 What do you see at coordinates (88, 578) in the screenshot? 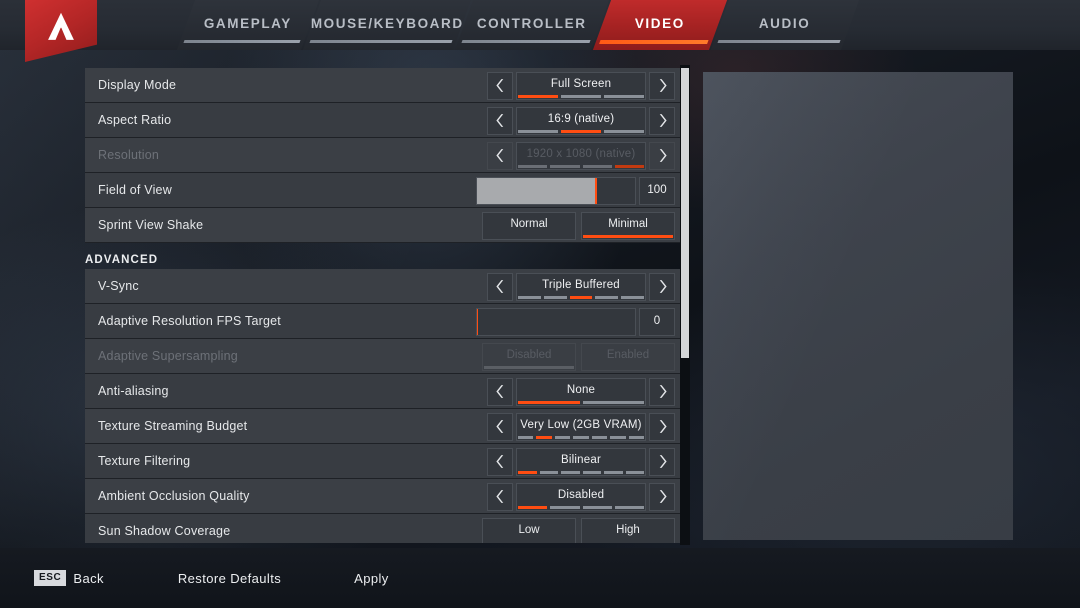
I see `back-button-label: Back` at bounding box center [88, 578].